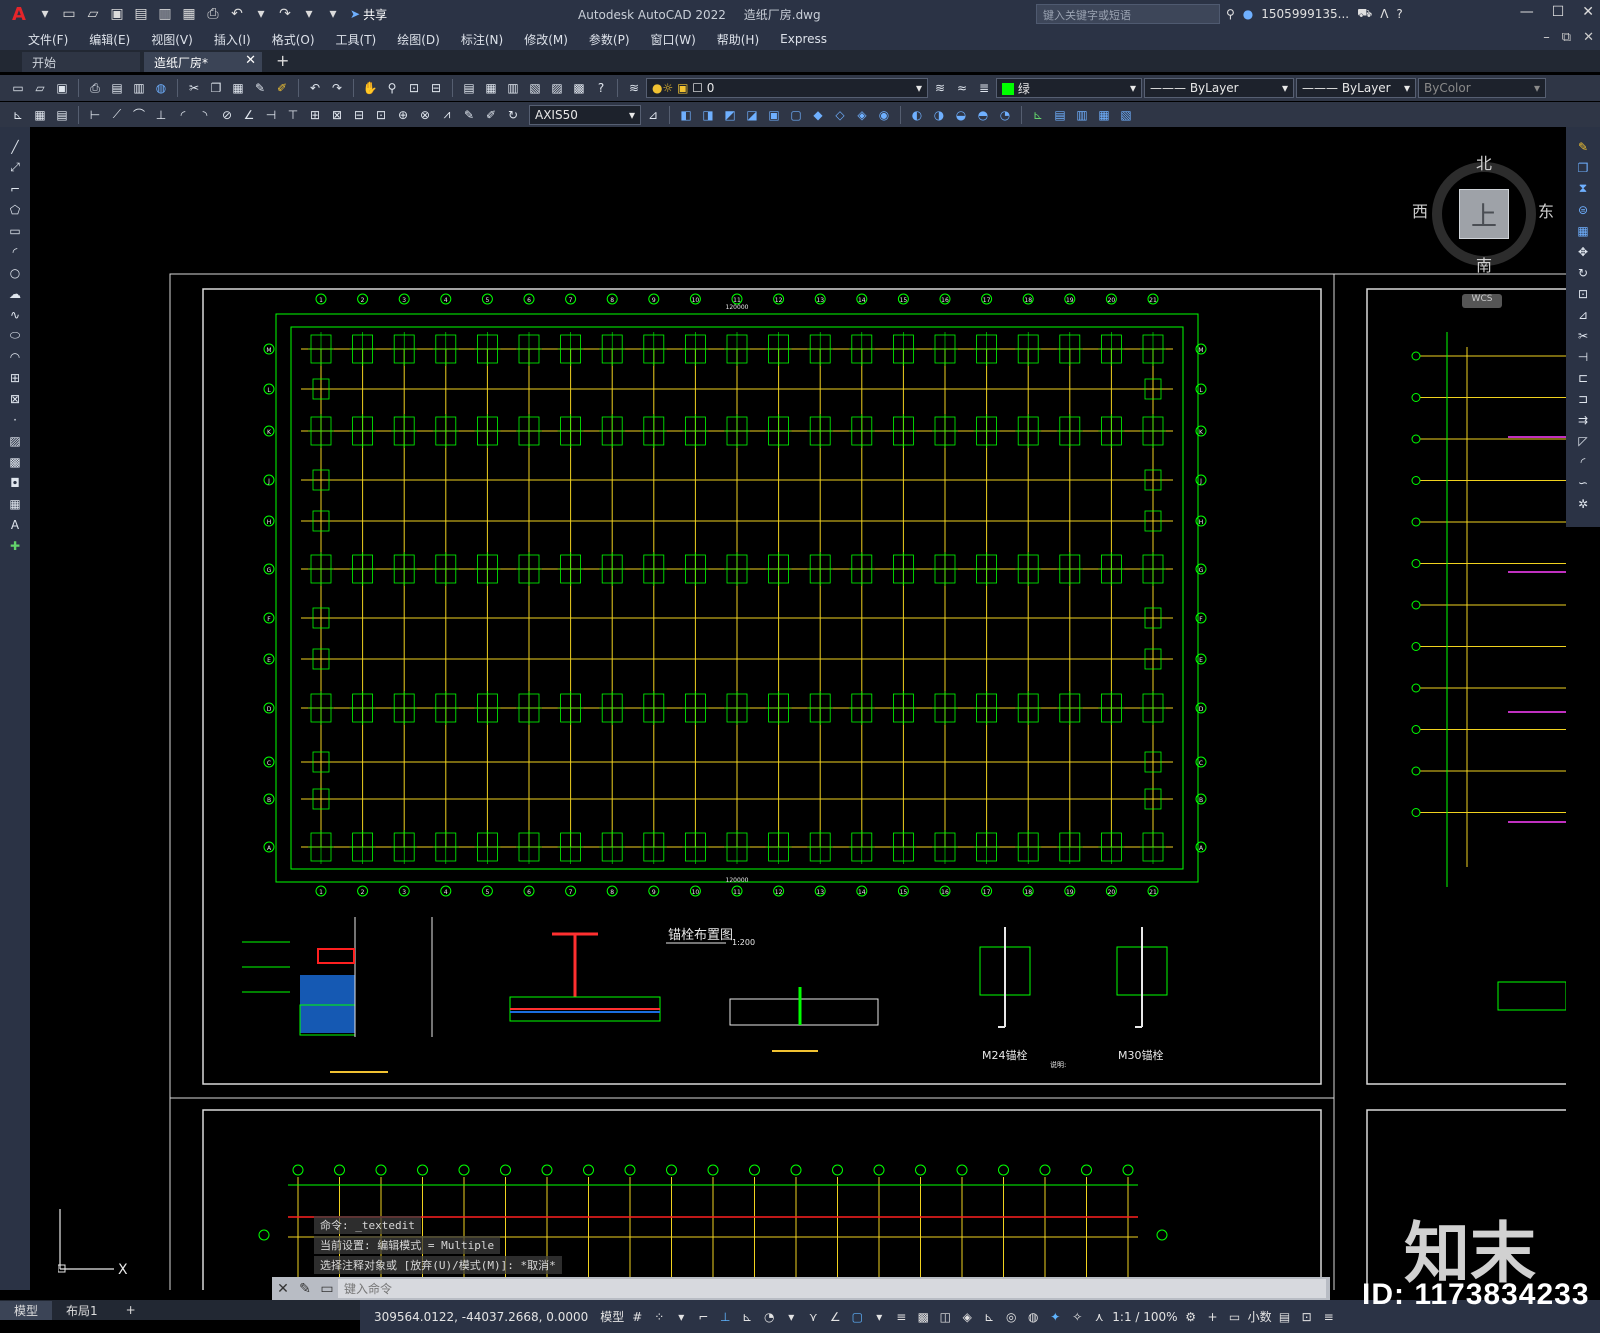 The width and height of the screenshot is (1600, 1333). Describe the element at coordinates (139, 88) in the screenshot. I see `publish-icon: ▥` at that location.